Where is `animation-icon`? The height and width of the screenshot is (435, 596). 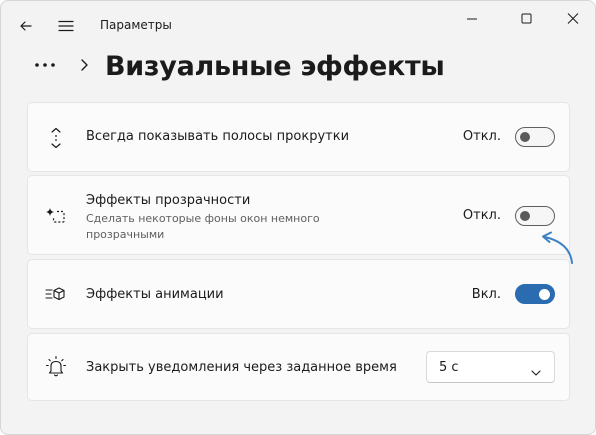
animation-icon is located at coordinates (56, 294).